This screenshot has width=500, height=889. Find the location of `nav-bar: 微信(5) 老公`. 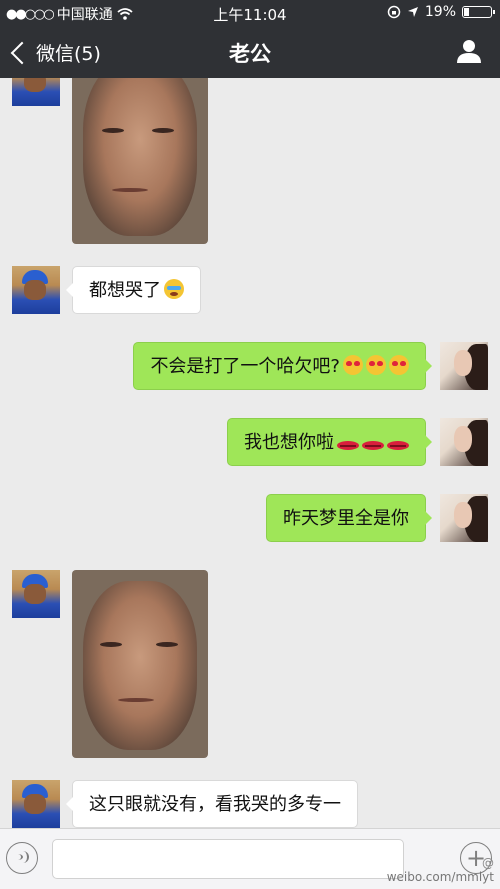

nav-bar: 微信(5) 老公 is located at coordinates (250, 52).